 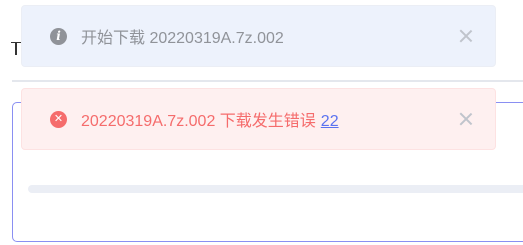 I want to click on partial-title-glyph, so click(x=16, y=48).